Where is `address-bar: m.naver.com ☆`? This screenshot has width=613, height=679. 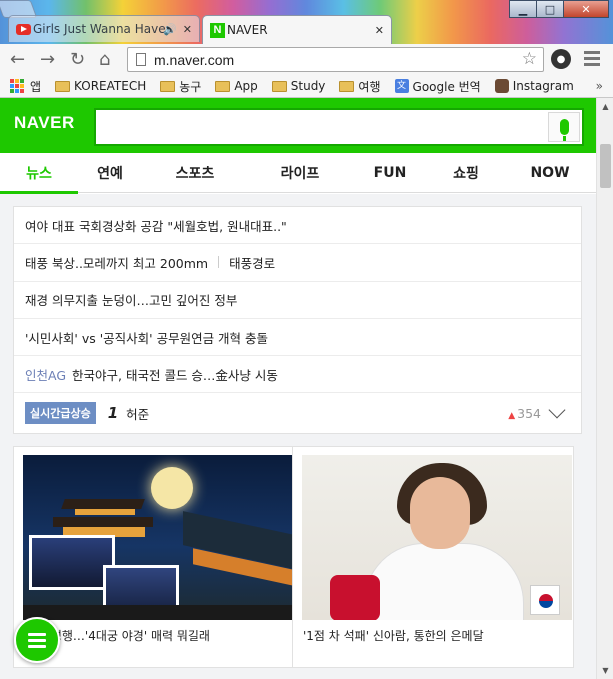
address-bar: m.naver.com ☆ is located at coordinates (335, 59).